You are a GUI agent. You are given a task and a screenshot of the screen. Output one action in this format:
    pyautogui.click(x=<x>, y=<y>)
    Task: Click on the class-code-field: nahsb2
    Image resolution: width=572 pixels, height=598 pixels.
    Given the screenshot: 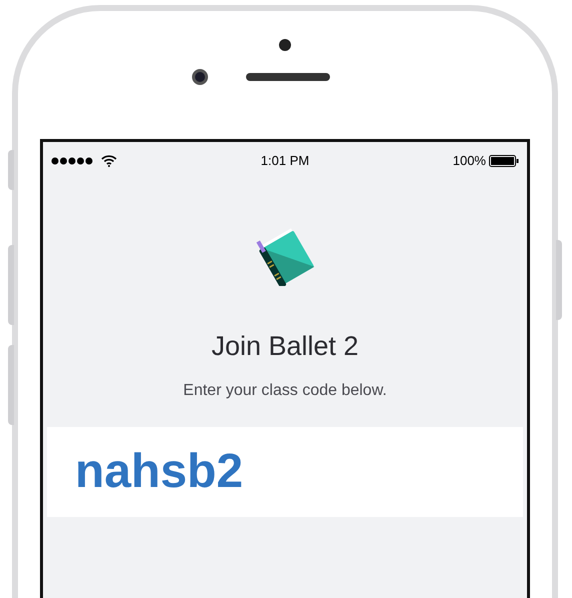 What is the action you would take?
    pyautogui.click(x=285, y=471)
    